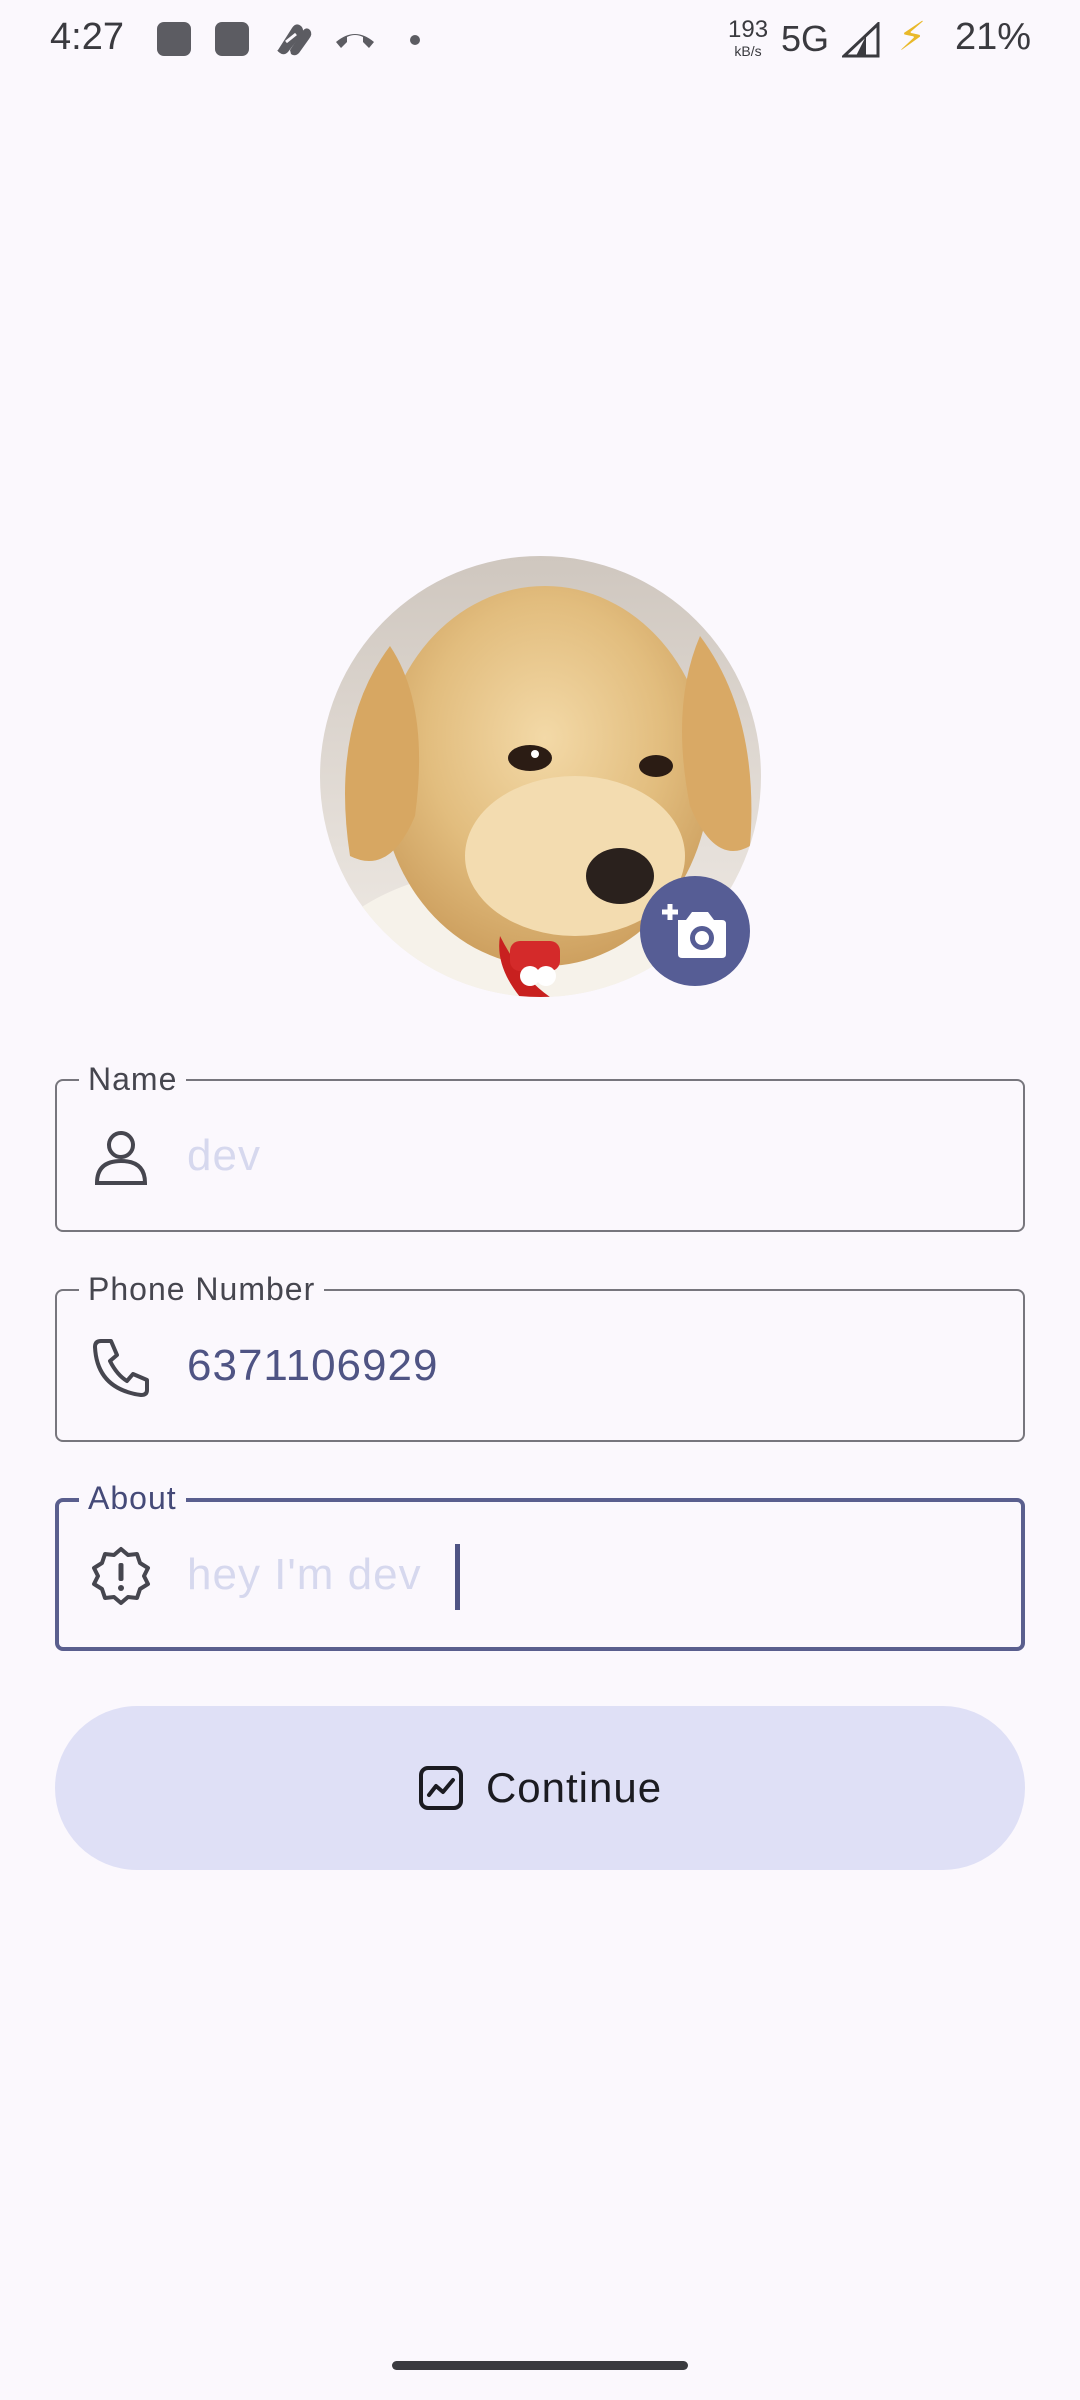 The width and height of the screenshot is (1080, 2400). Describe the element at coordinates (457, 1577) in the screenshot. I see `text-cursor` at that location.